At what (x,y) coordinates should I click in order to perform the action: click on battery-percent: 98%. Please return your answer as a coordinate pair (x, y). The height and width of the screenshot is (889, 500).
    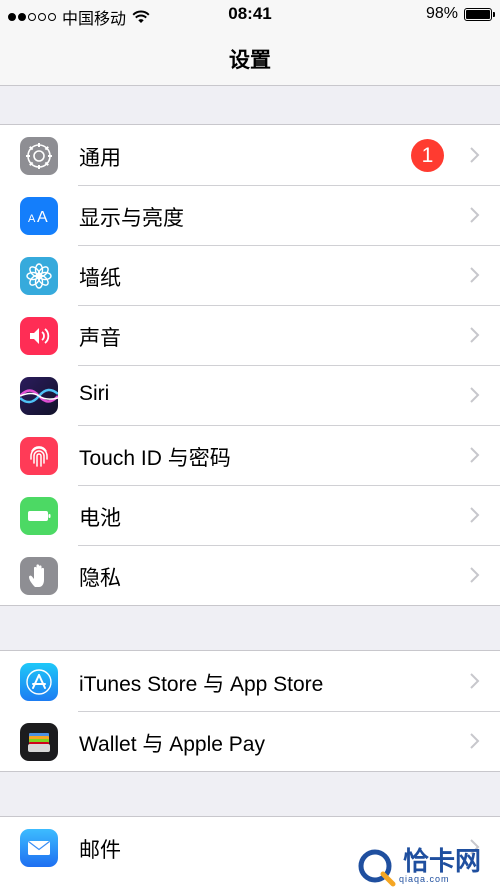
    Looking at the image, I should click on (441, 13).